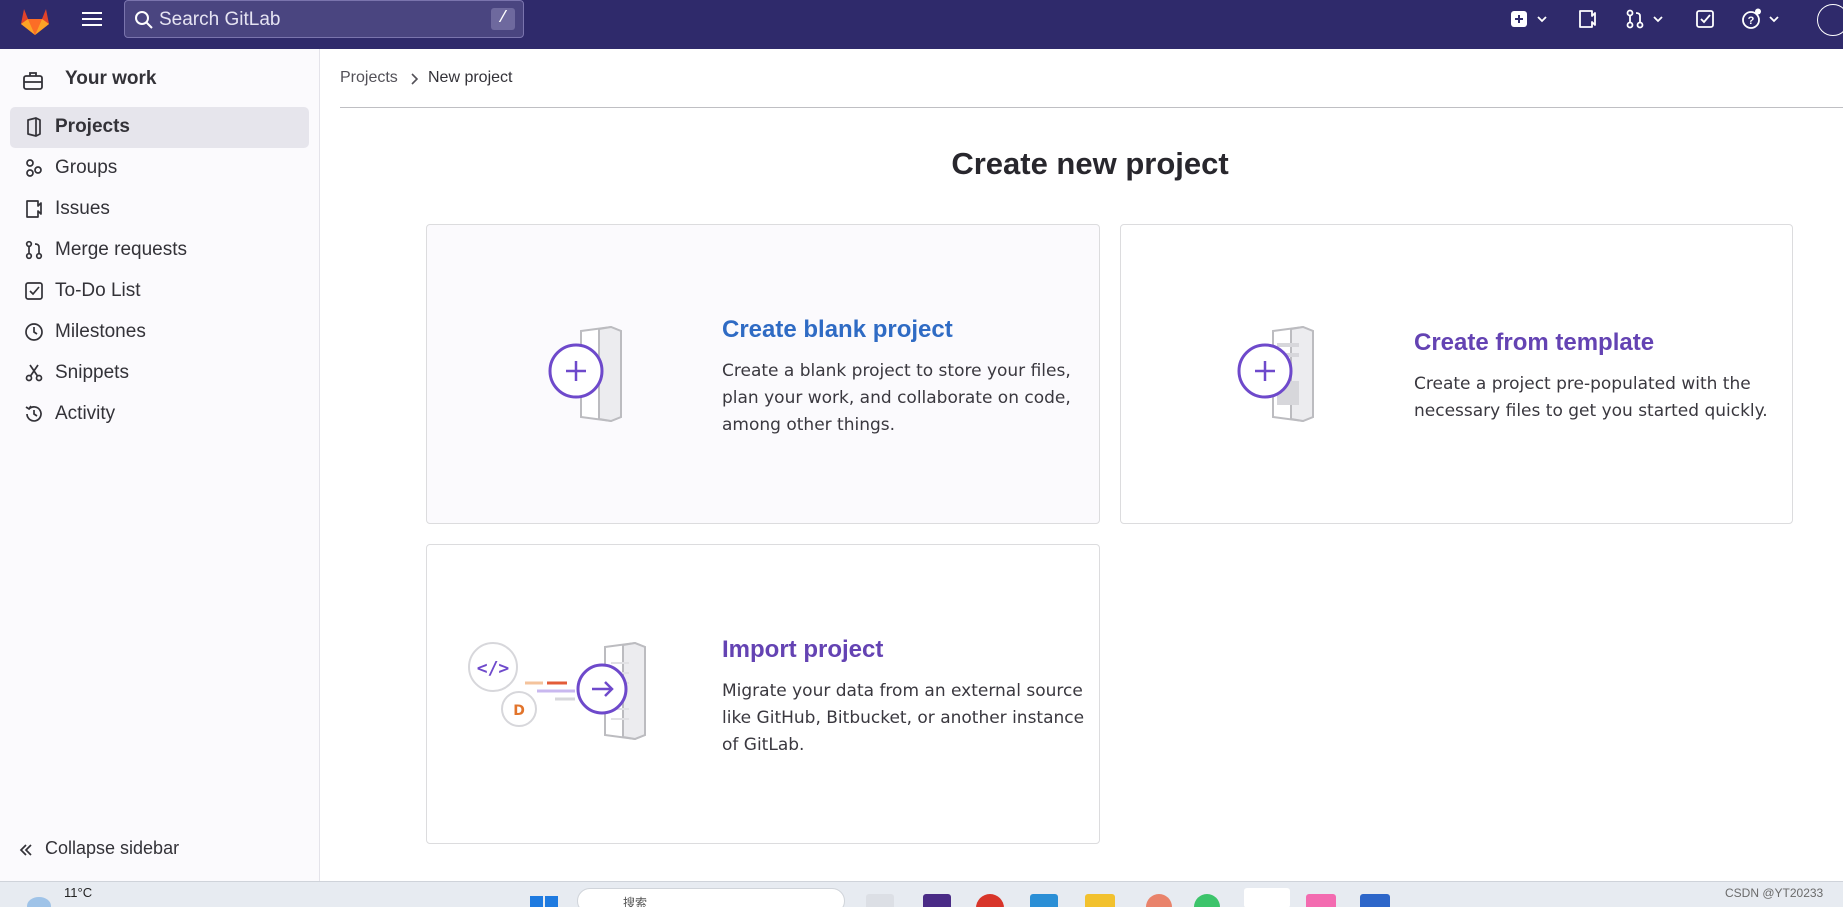 The width and height of the screenshot is (1843, 907). What do you see at coordinates (82, 208) in the screenshot?
I see `sidebar-item-label: Issues` at bounding box center [82, 208].